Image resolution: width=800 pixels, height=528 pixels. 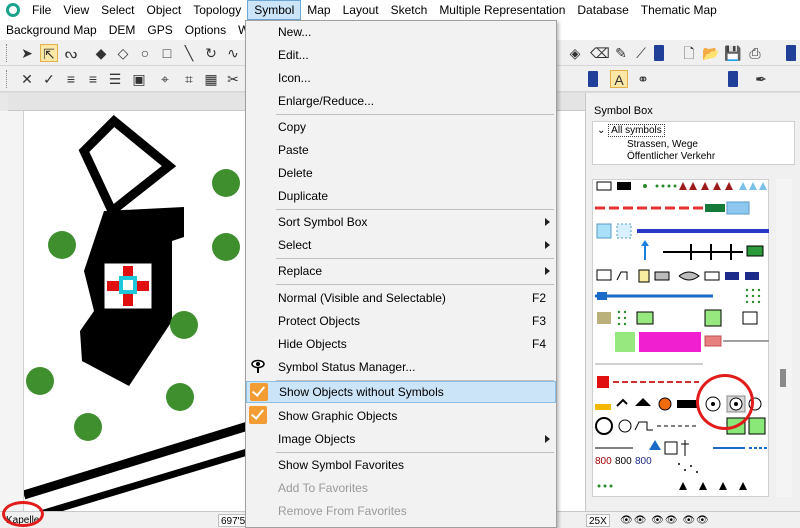 I want to click on draw-straight-line-icon: ╲, so click(x=189, y=53).